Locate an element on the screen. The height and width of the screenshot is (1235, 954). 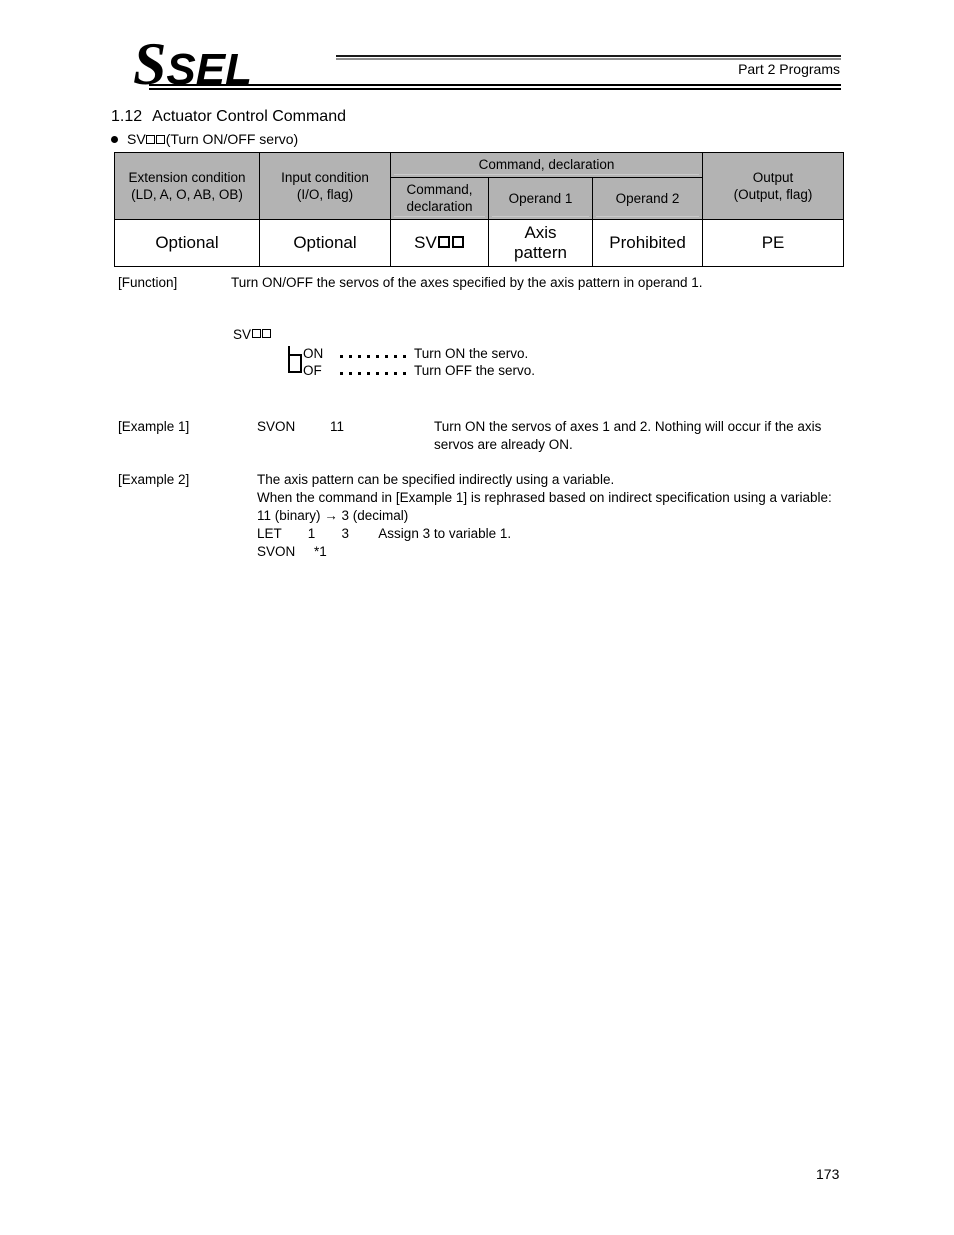
header-text-line1: Operand 2 is located at coordinates (647, 198).